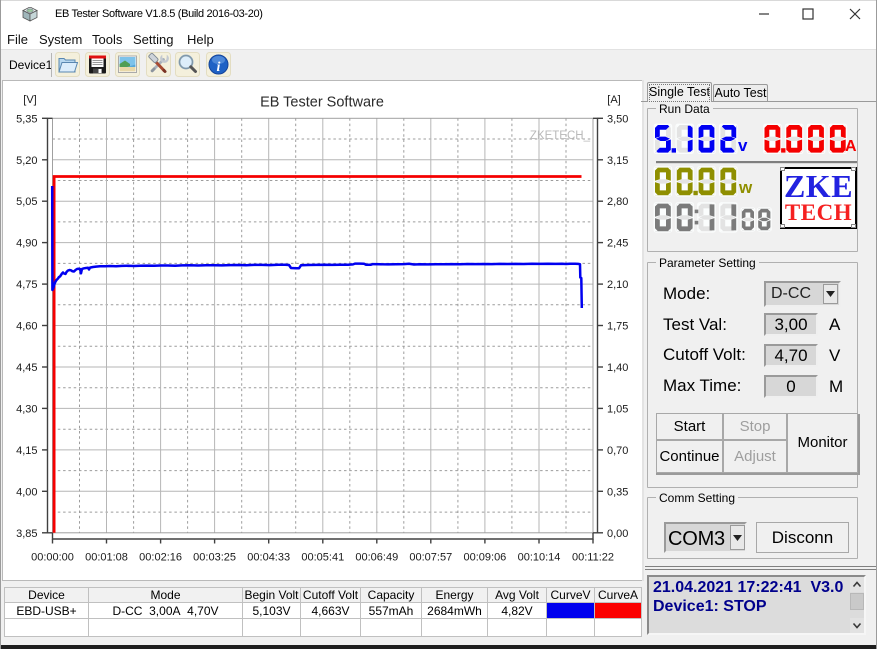  Describe the element at coordinates (376, 558) in the screenshot. I see `svg-text: 00:06:49` at that location.